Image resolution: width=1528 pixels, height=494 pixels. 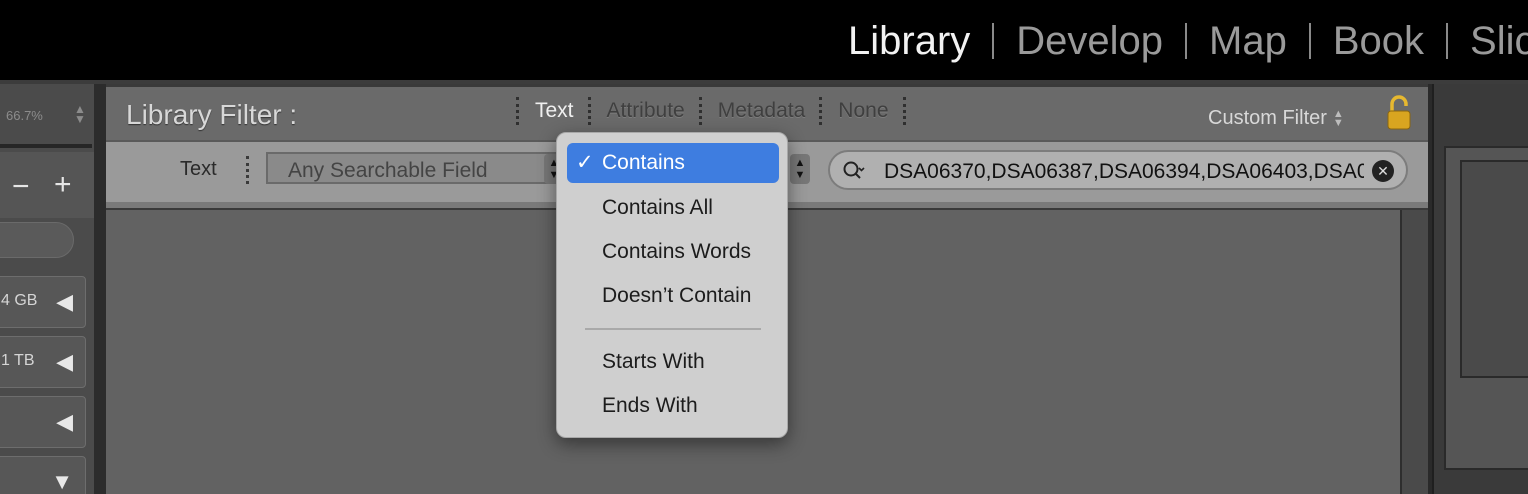 What do you see at coordinates (43, 422) in the screenshot?
I see `volume-row: ◀` at bounding box center [43, 422].